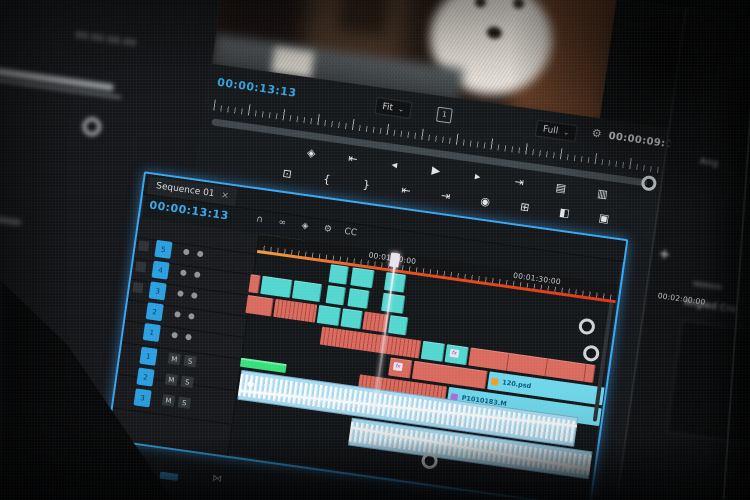 This screenshot has width=750, height=500. I want to click on play-icon: ▶, so click(435, 170).